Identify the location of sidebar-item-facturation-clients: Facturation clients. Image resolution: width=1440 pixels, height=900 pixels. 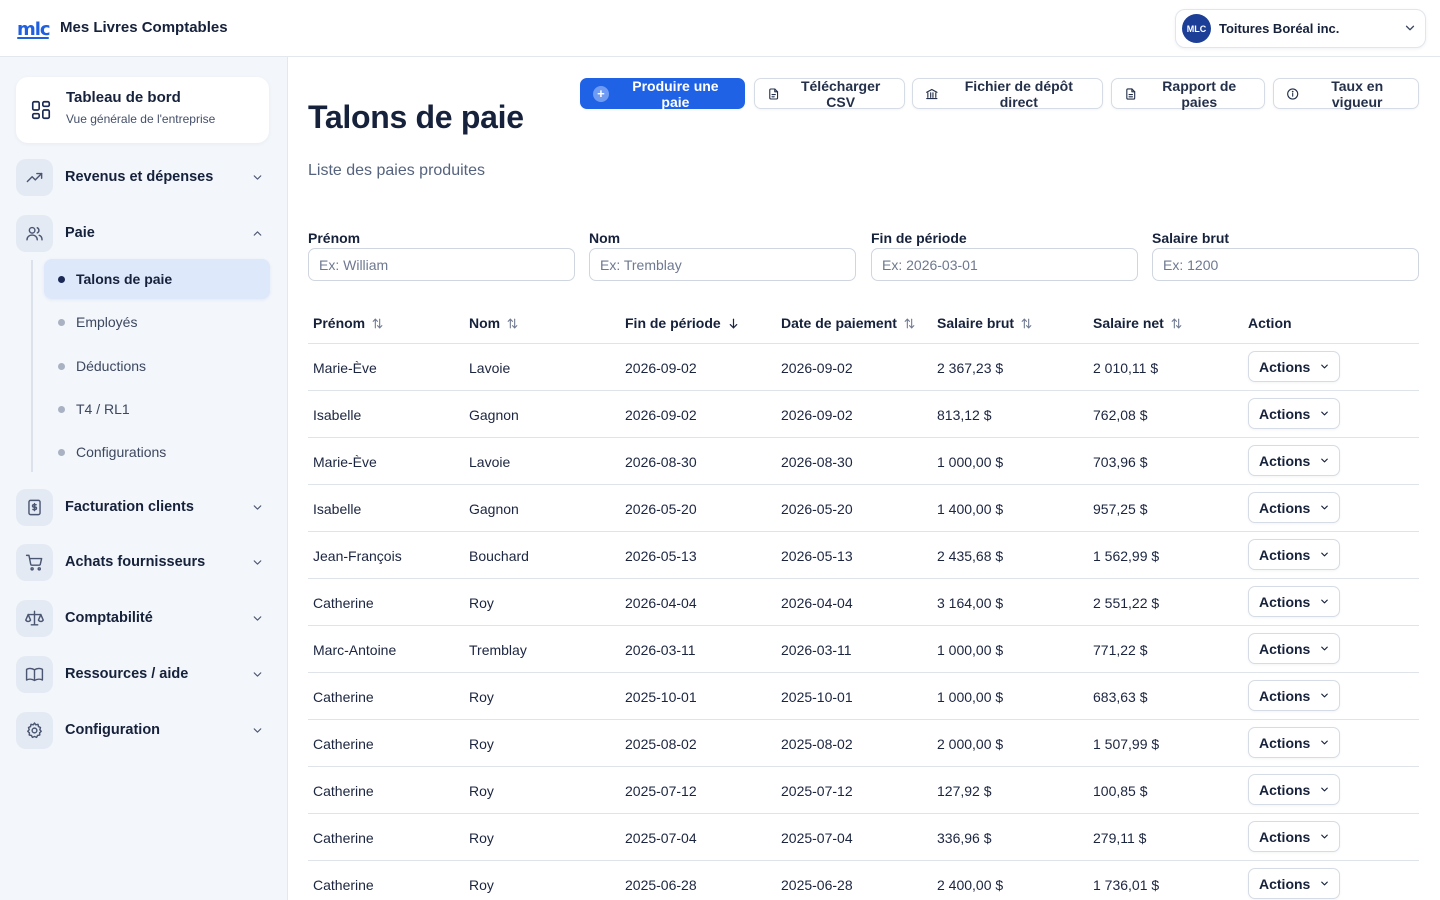
(143, 509).